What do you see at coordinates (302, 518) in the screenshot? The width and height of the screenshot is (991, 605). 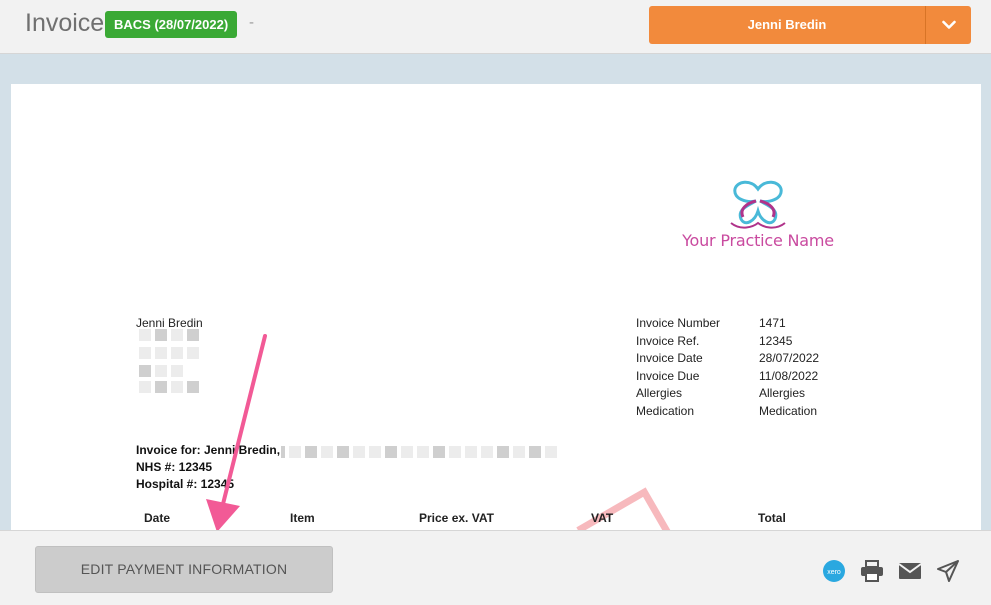 I see `column-item: Item` at bounding box center [302, 518].